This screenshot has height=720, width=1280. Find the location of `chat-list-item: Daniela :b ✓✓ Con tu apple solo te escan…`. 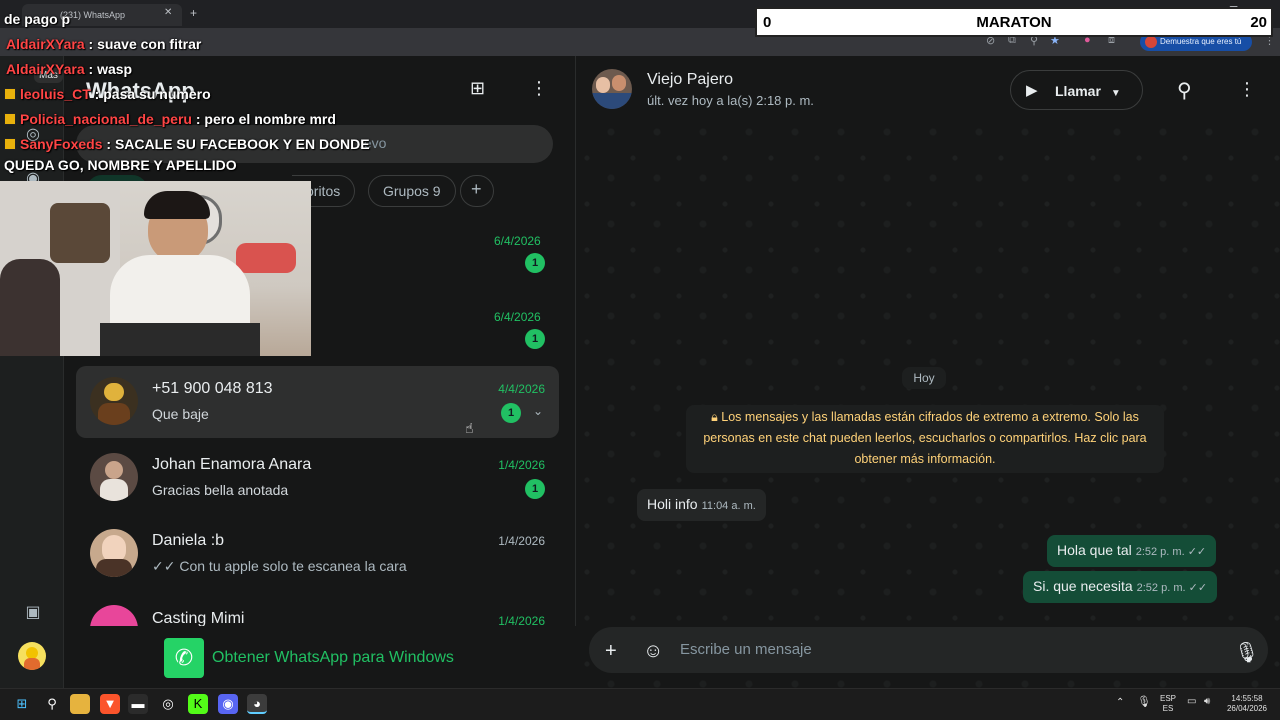

chat-list-item: Daniela :b ✓✓ Con tu apple solo te escan… is located at coordinates (317, 554).